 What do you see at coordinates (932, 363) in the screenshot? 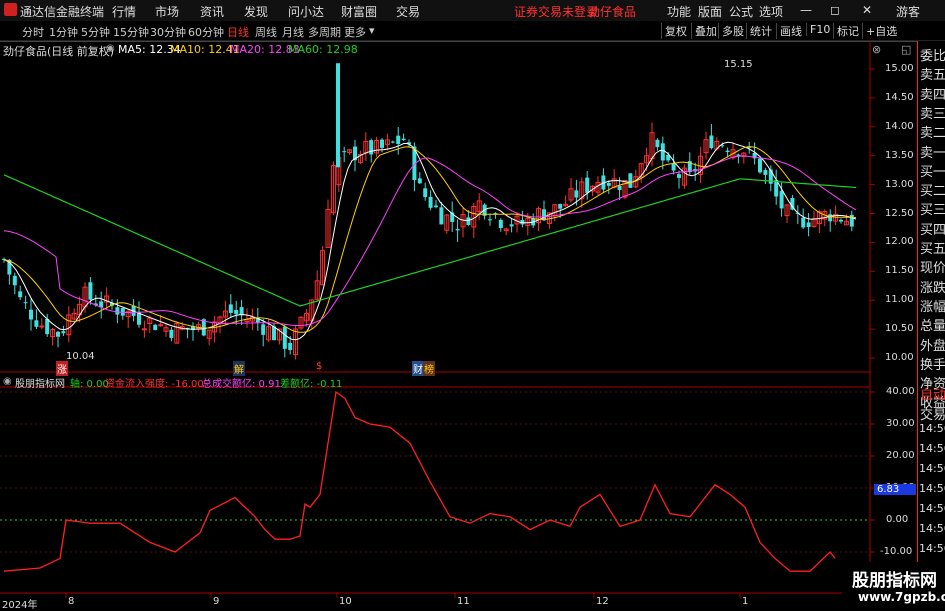
I see `side-panel-item: 换手` at bounding box center [932, 363].